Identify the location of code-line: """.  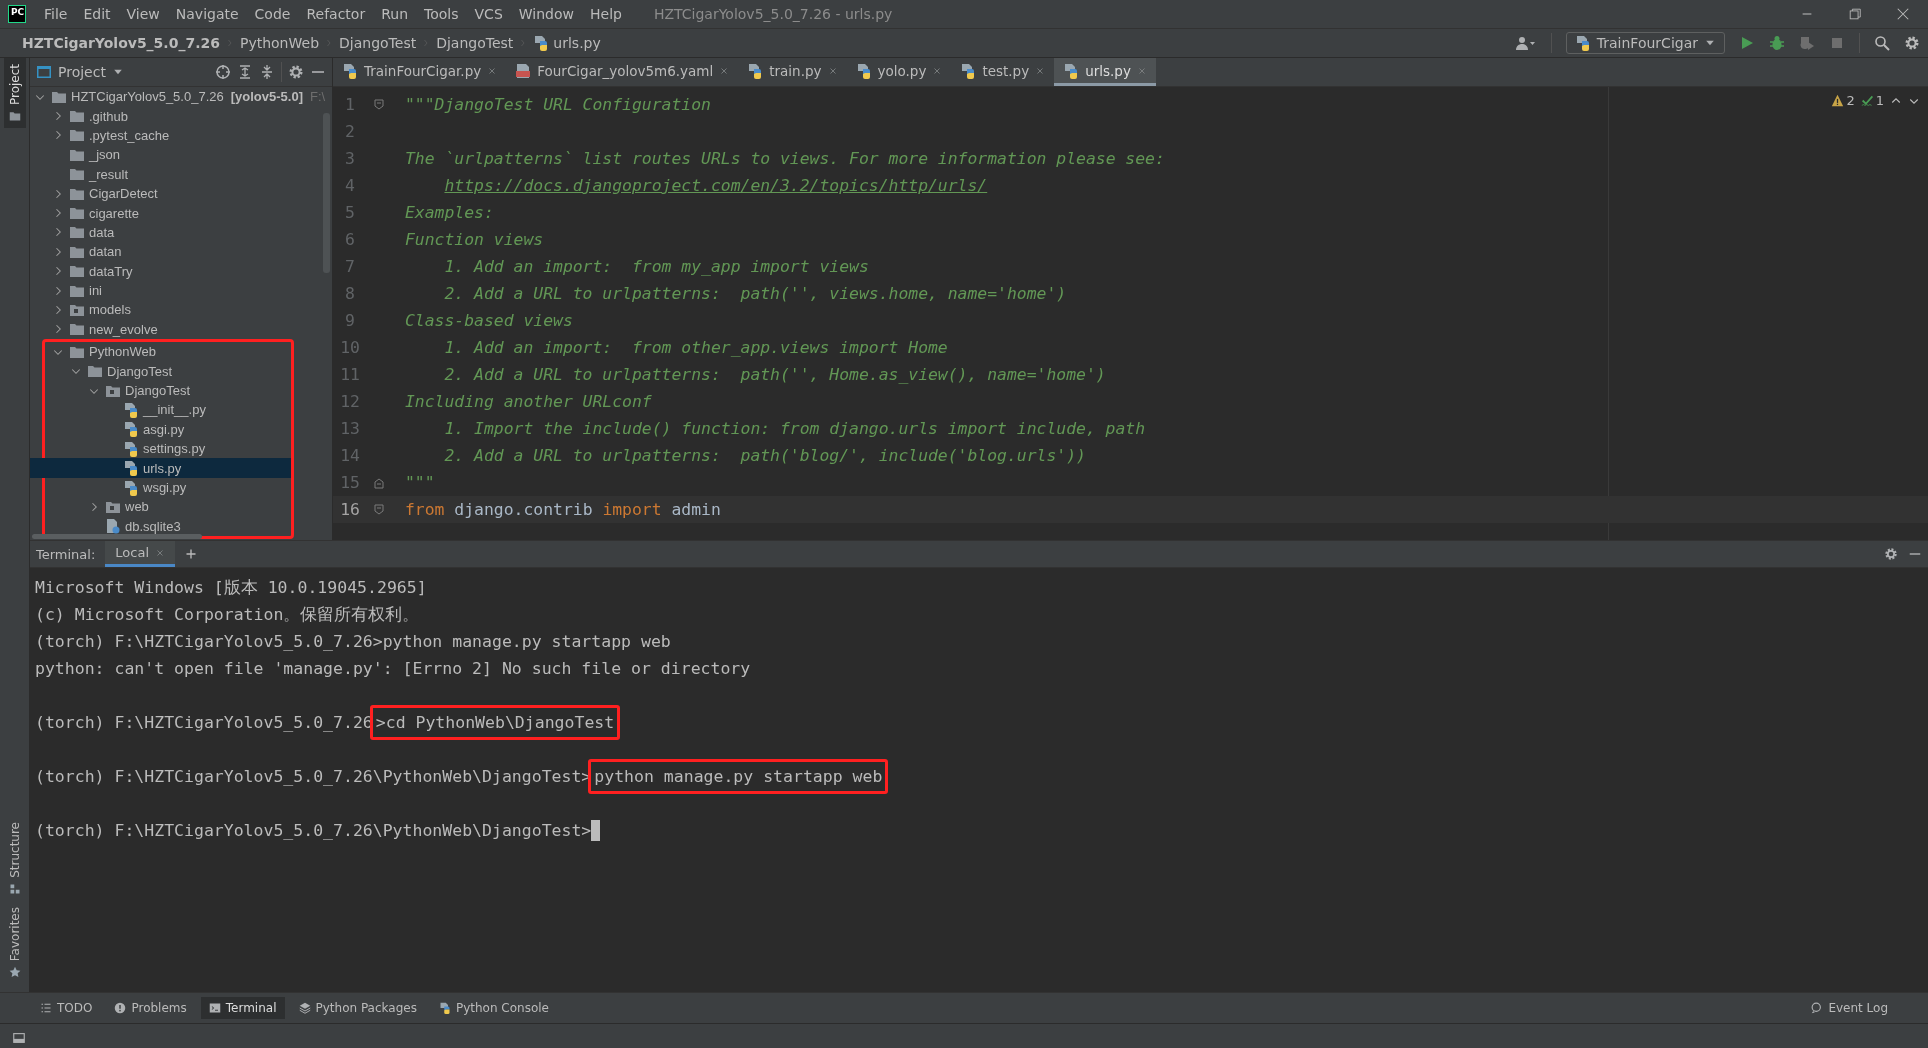
(420, 482).